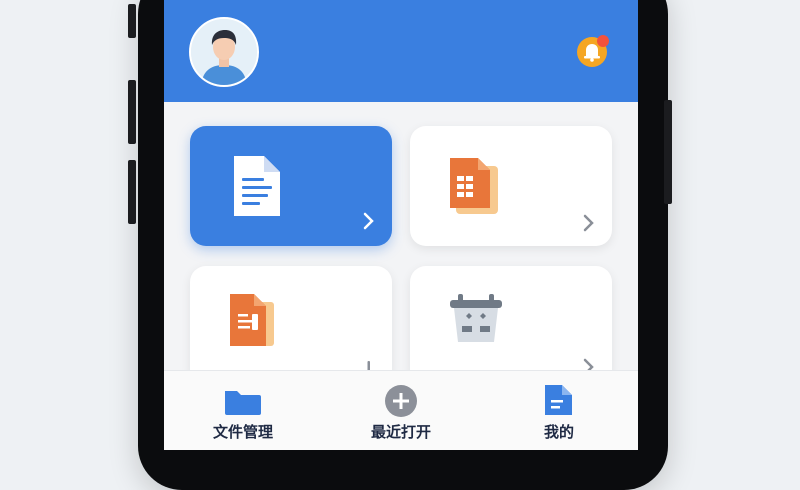 This screenshot has height=490, width=800. What do you see at coordinates (558, 432) in the screenshot?
I see `nav-mine-label: 我的` at bounding box center [558, 432].